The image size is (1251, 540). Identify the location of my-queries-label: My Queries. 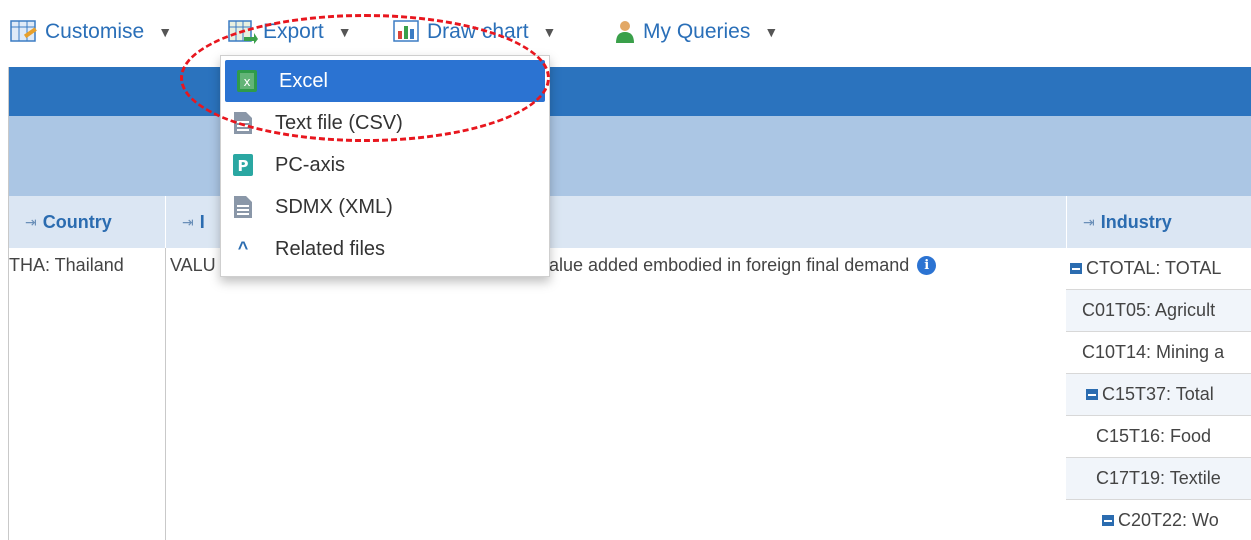
(697, 31).